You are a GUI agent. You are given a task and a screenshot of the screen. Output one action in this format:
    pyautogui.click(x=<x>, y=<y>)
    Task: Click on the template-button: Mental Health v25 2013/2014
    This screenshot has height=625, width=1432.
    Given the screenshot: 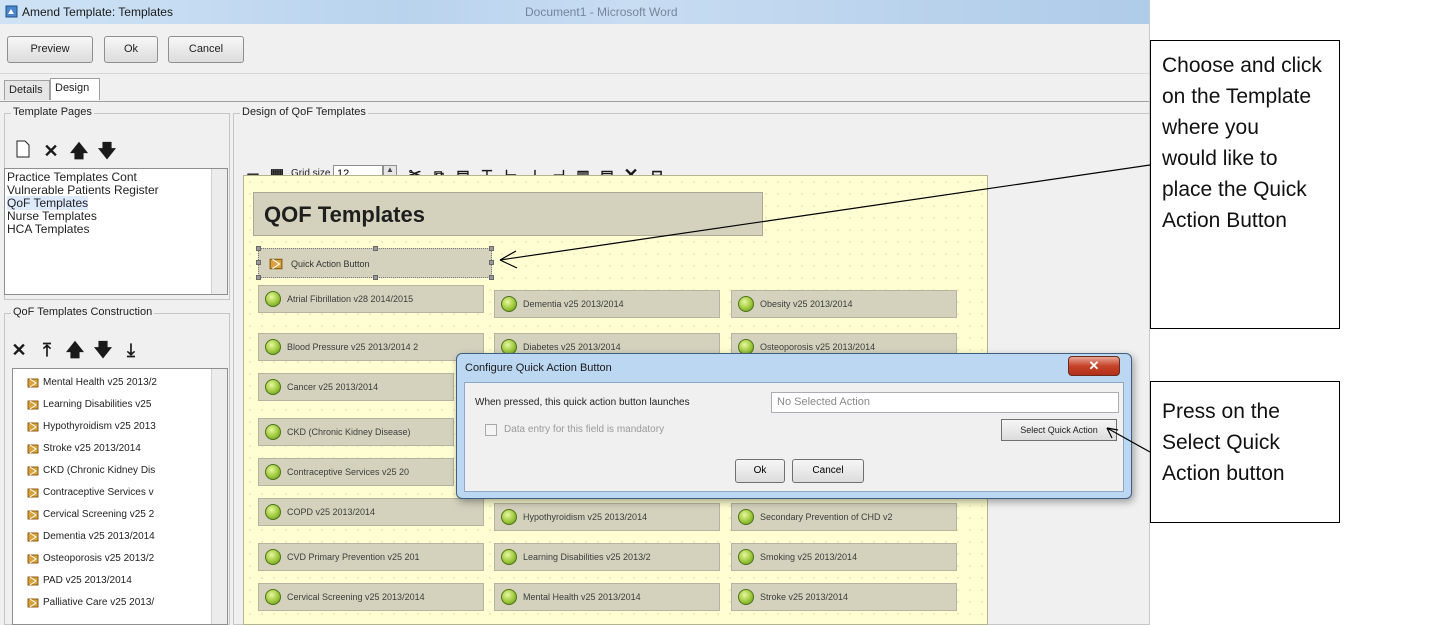 What is the action you would take?
    pyautogui.click(x=607, y=597)
    